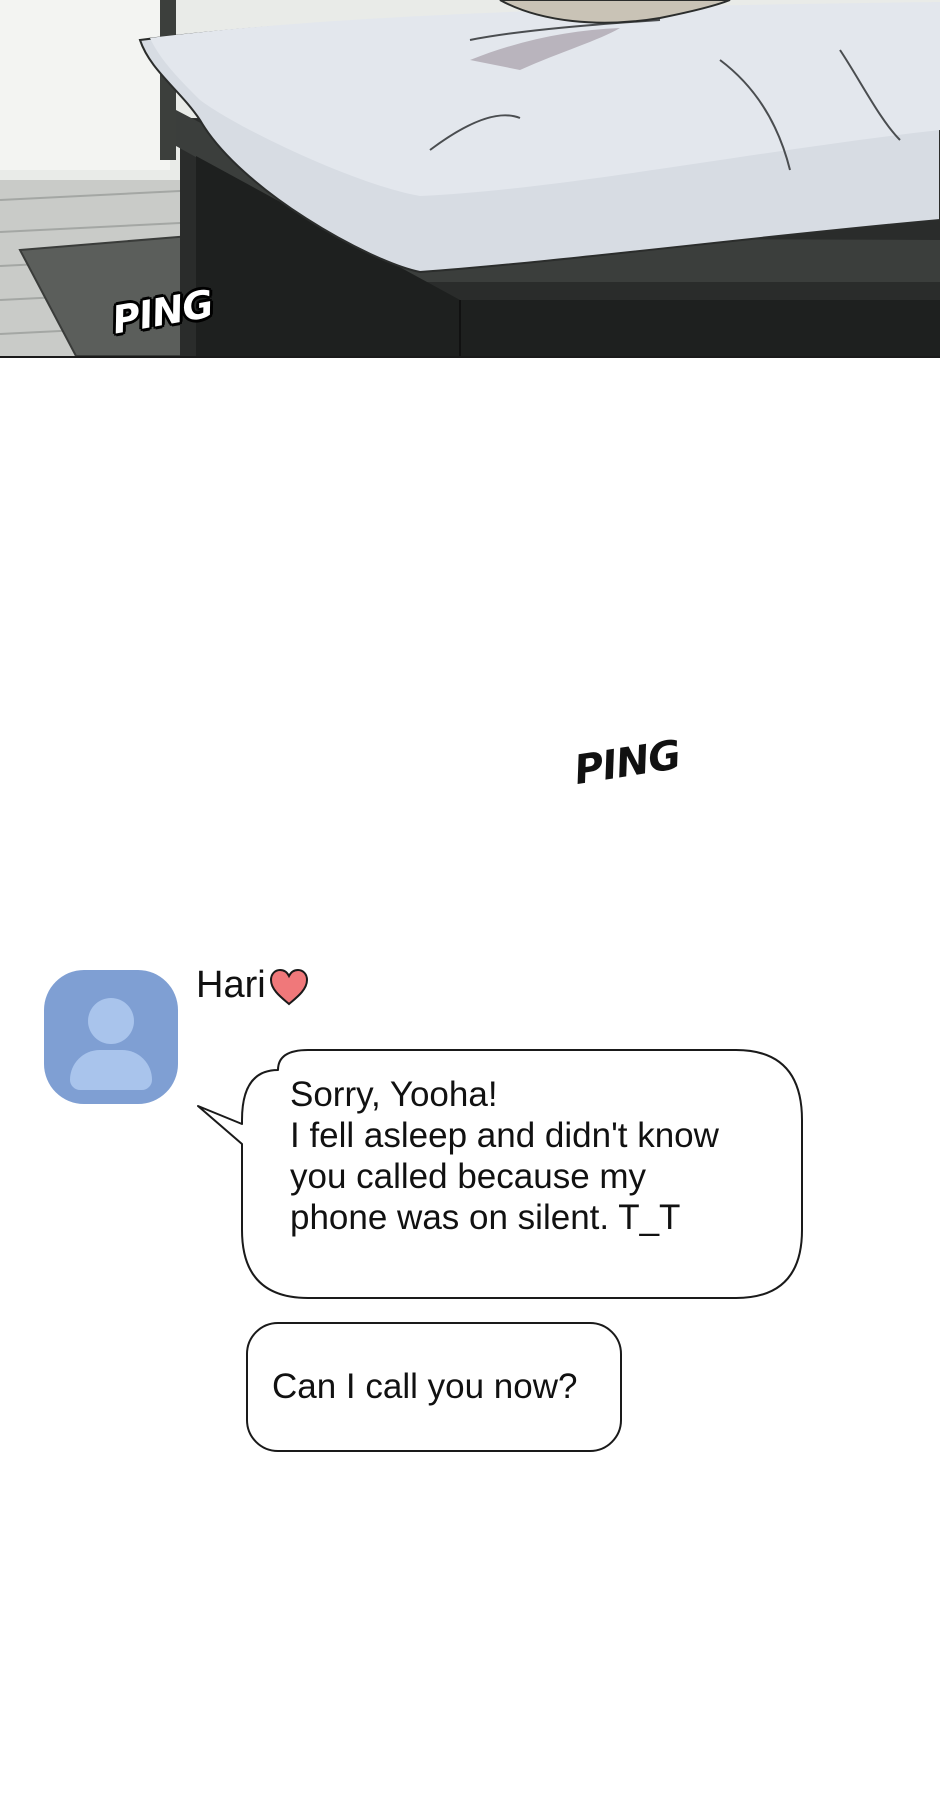 Image resolution: width=940 pixels, height=1817 pixels. What do you see at coordinates (425, 1386) in the screenshot?
I see `message-2-text: Can I call you now?` at bounding box center [425, 1386].